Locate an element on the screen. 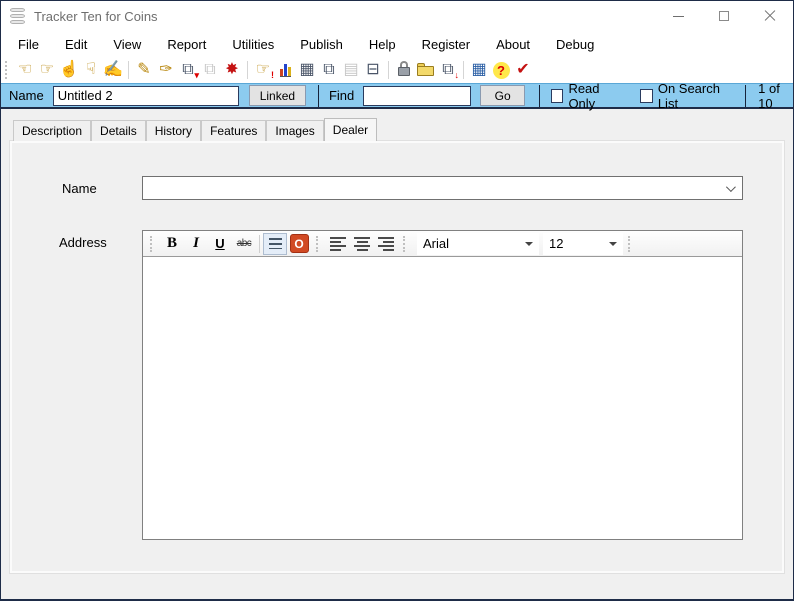  align-center-button is located at coordinates (362, 244).